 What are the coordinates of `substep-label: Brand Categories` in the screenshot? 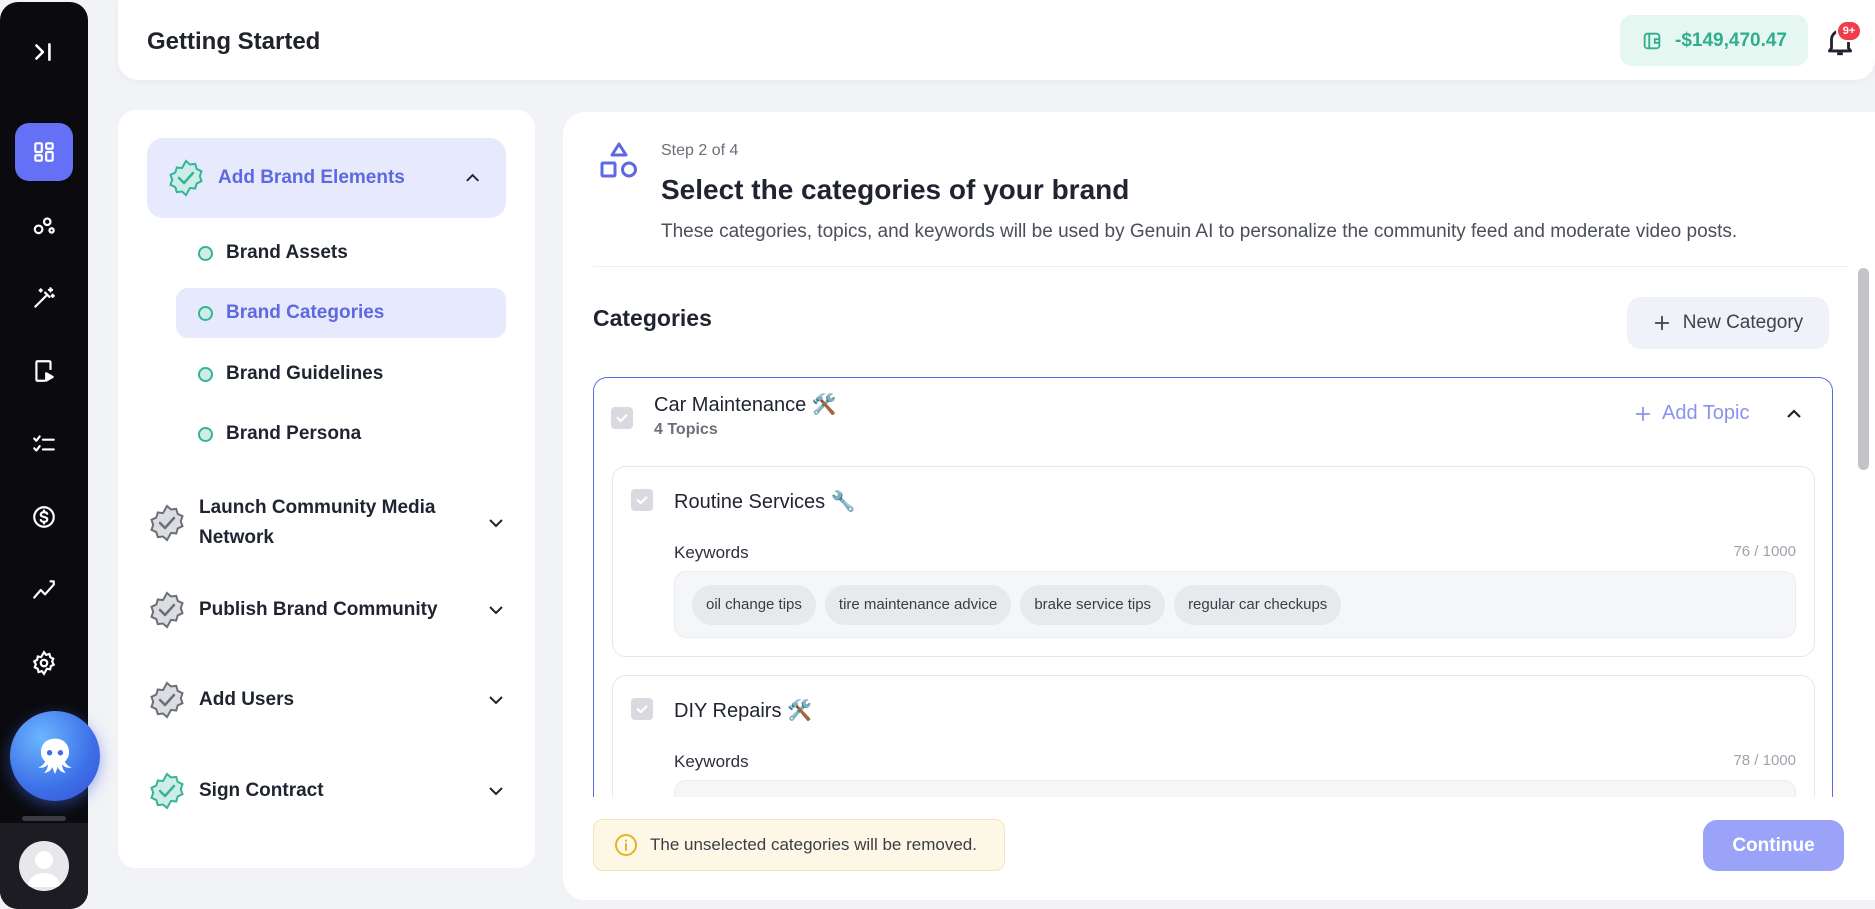 It's located at (305, 312).